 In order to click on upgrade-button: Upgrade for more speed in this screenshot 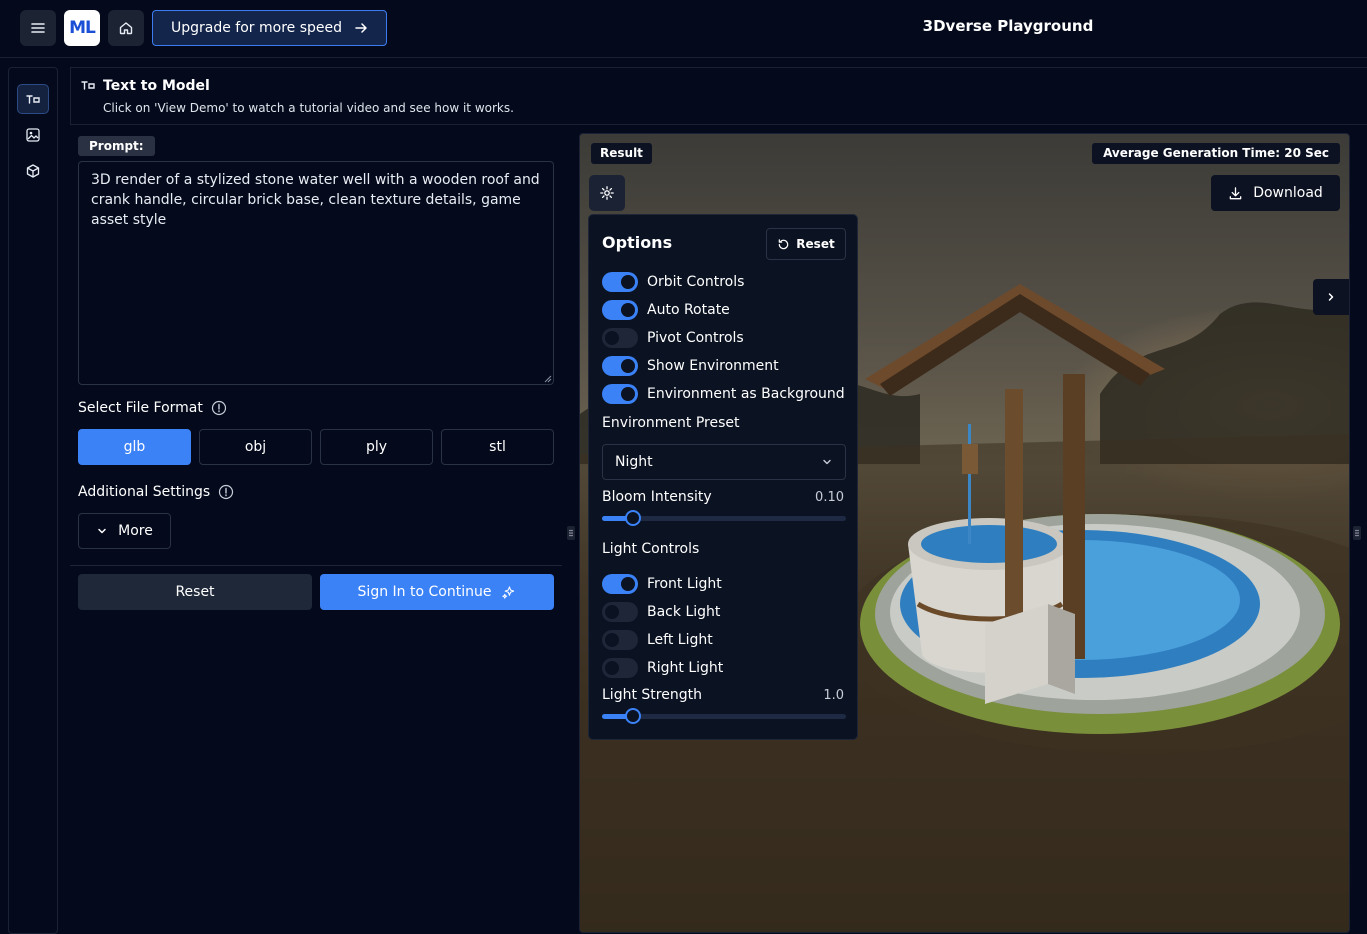, I will do `click(269, 28)`.